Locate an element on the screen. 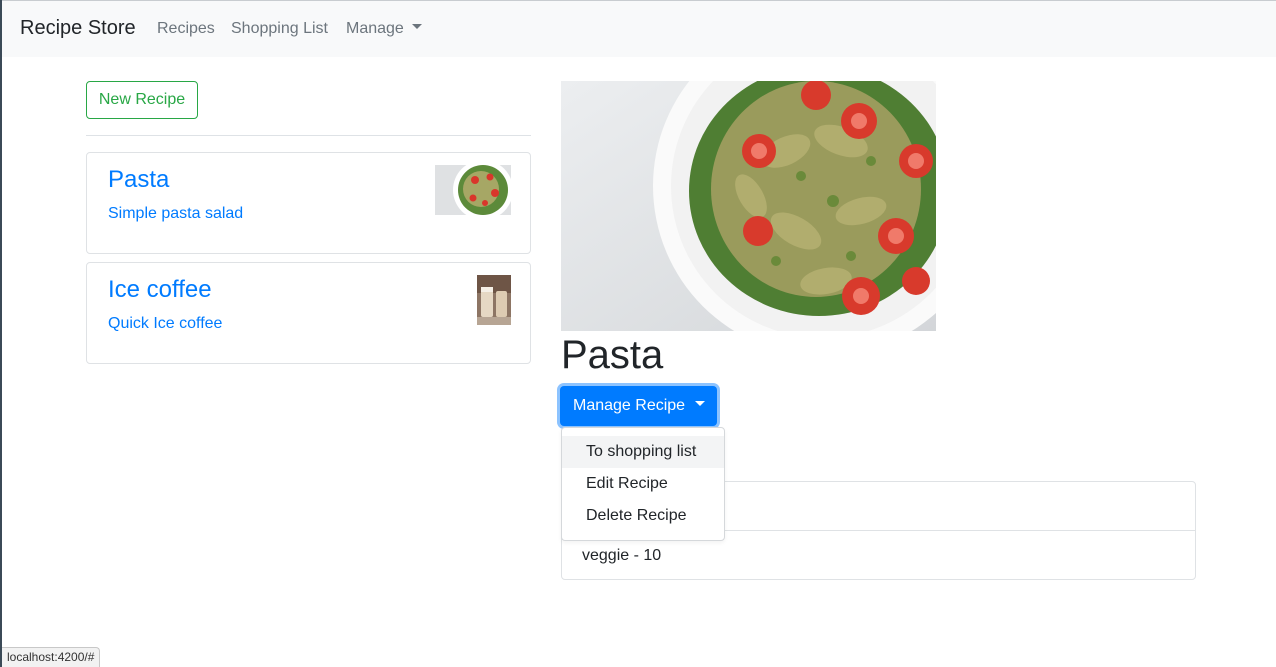 Image resolution: width=1276 pixels, height=667 pixels. manage-recipe-label: Manage Recipe is located at coordinates (629, 405).